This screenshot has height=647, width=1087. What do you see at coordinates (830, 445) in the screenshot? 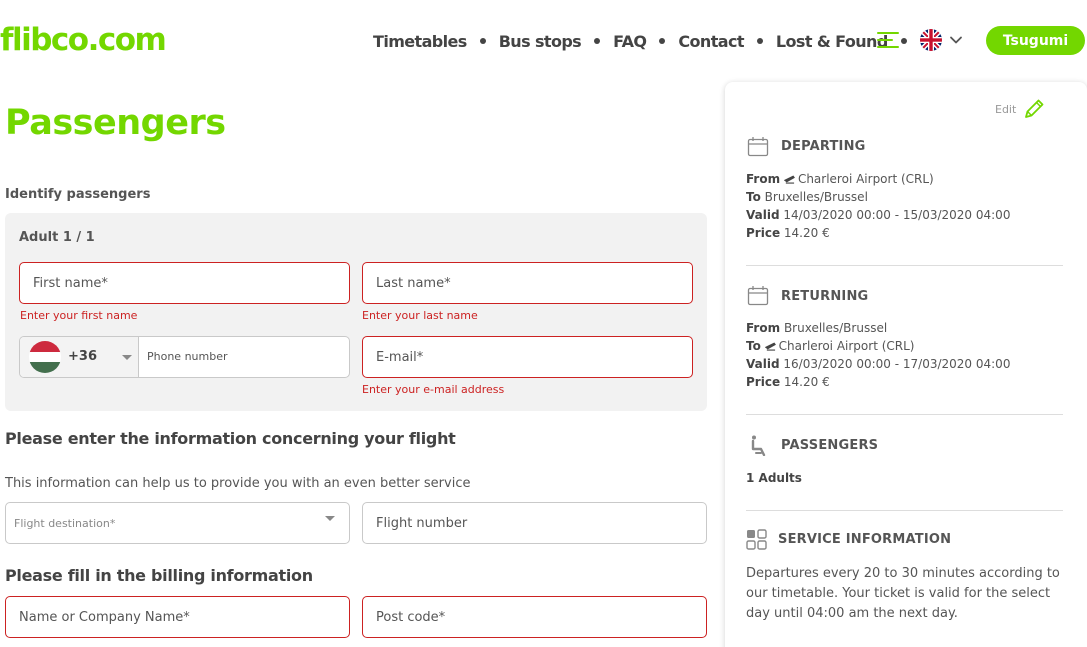
I see `passengers-heading: PASSENGERS` at bounding box center [830, 445].